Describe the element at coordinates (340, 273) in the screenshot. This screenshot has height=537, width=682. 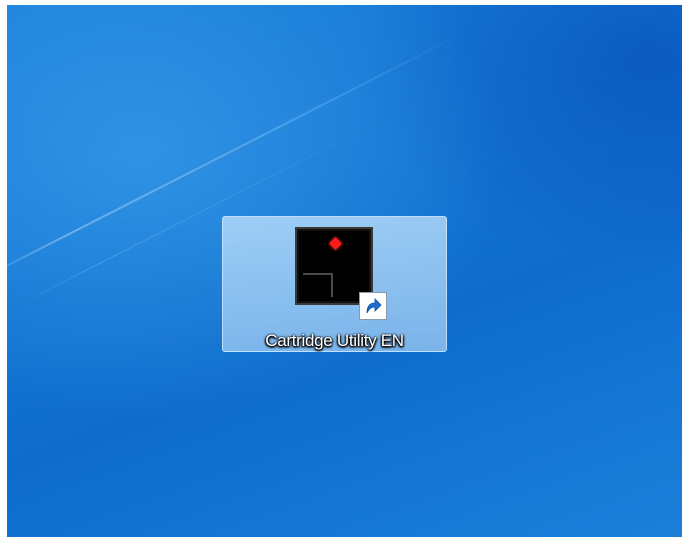
I see `cartridge-utility-app-icon` at that location.